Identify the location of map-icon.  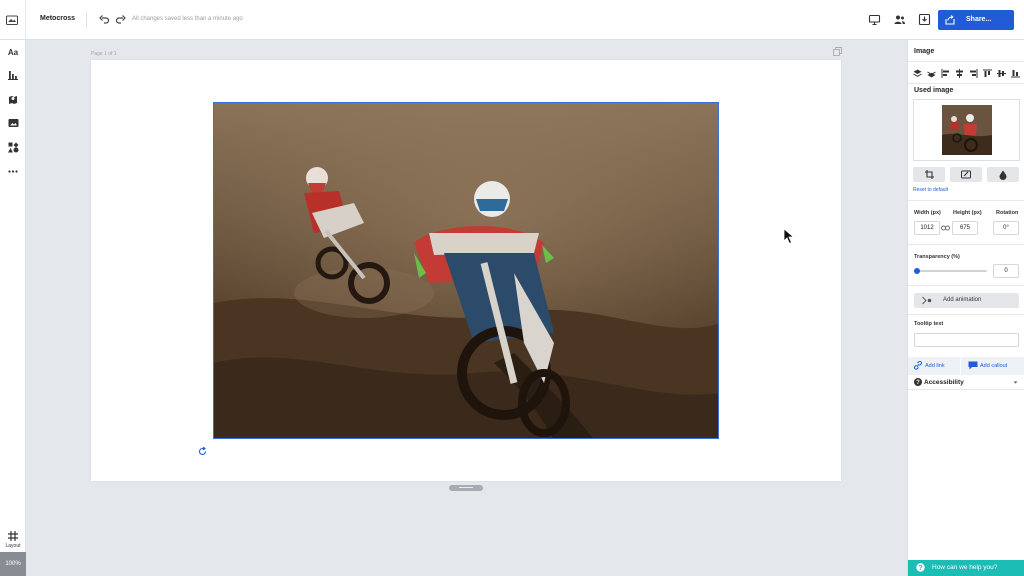
(13, 100).